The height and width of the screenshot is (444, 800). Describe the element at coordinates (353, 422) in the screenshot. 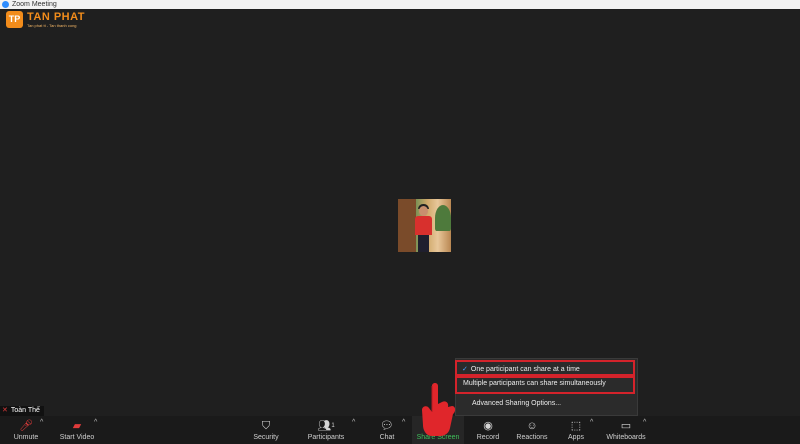

I see `participants-options-caret: ^` at that location.